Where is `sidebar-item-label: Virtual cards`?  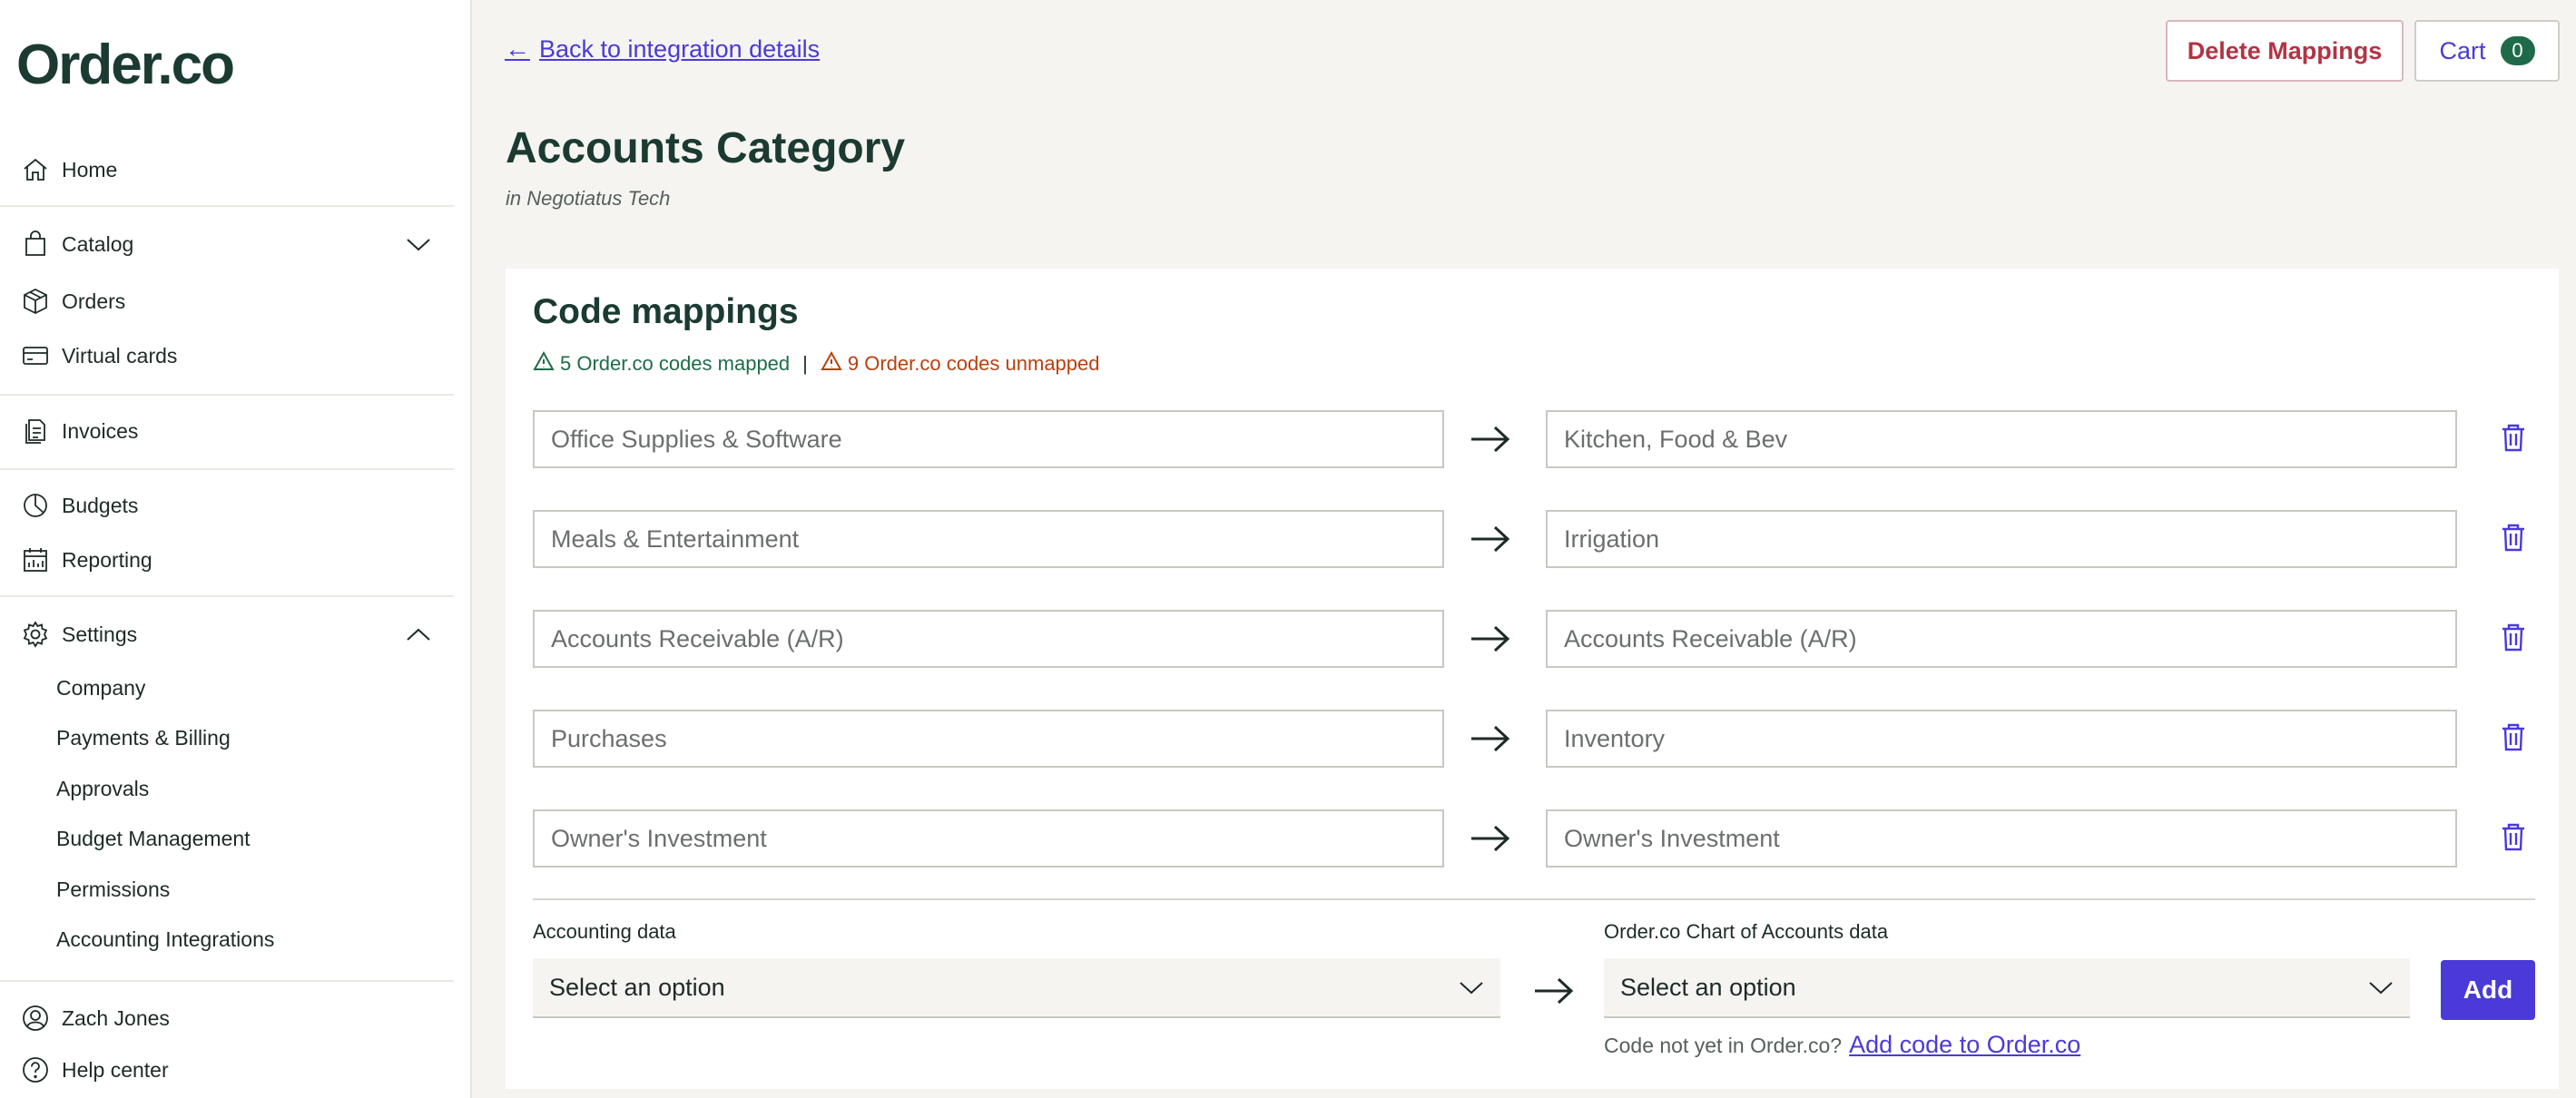 sidebar-item-label: Virtual cards is located at coordinates (120, 355).